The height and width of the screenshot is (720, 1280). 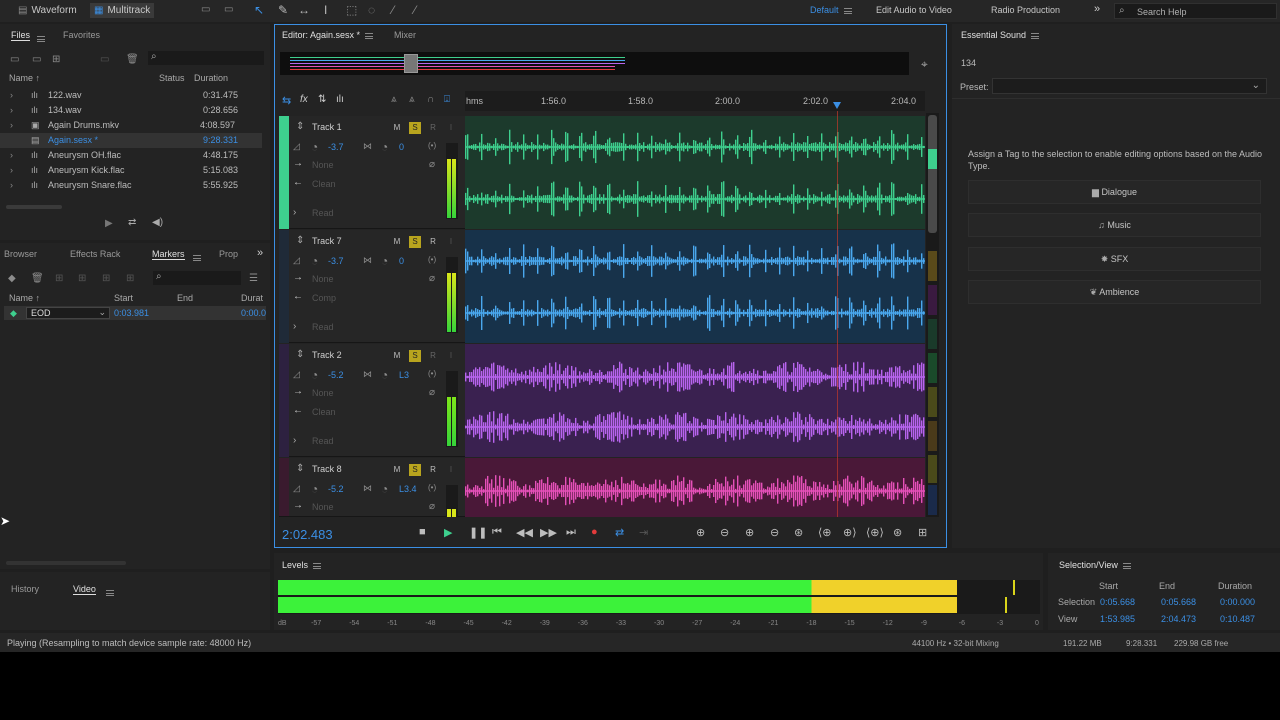 What do you see at coordinates (1117, 602) in the screenshot?
I see `selection-start: 0:05.668` at bounding box center [1117, 602].